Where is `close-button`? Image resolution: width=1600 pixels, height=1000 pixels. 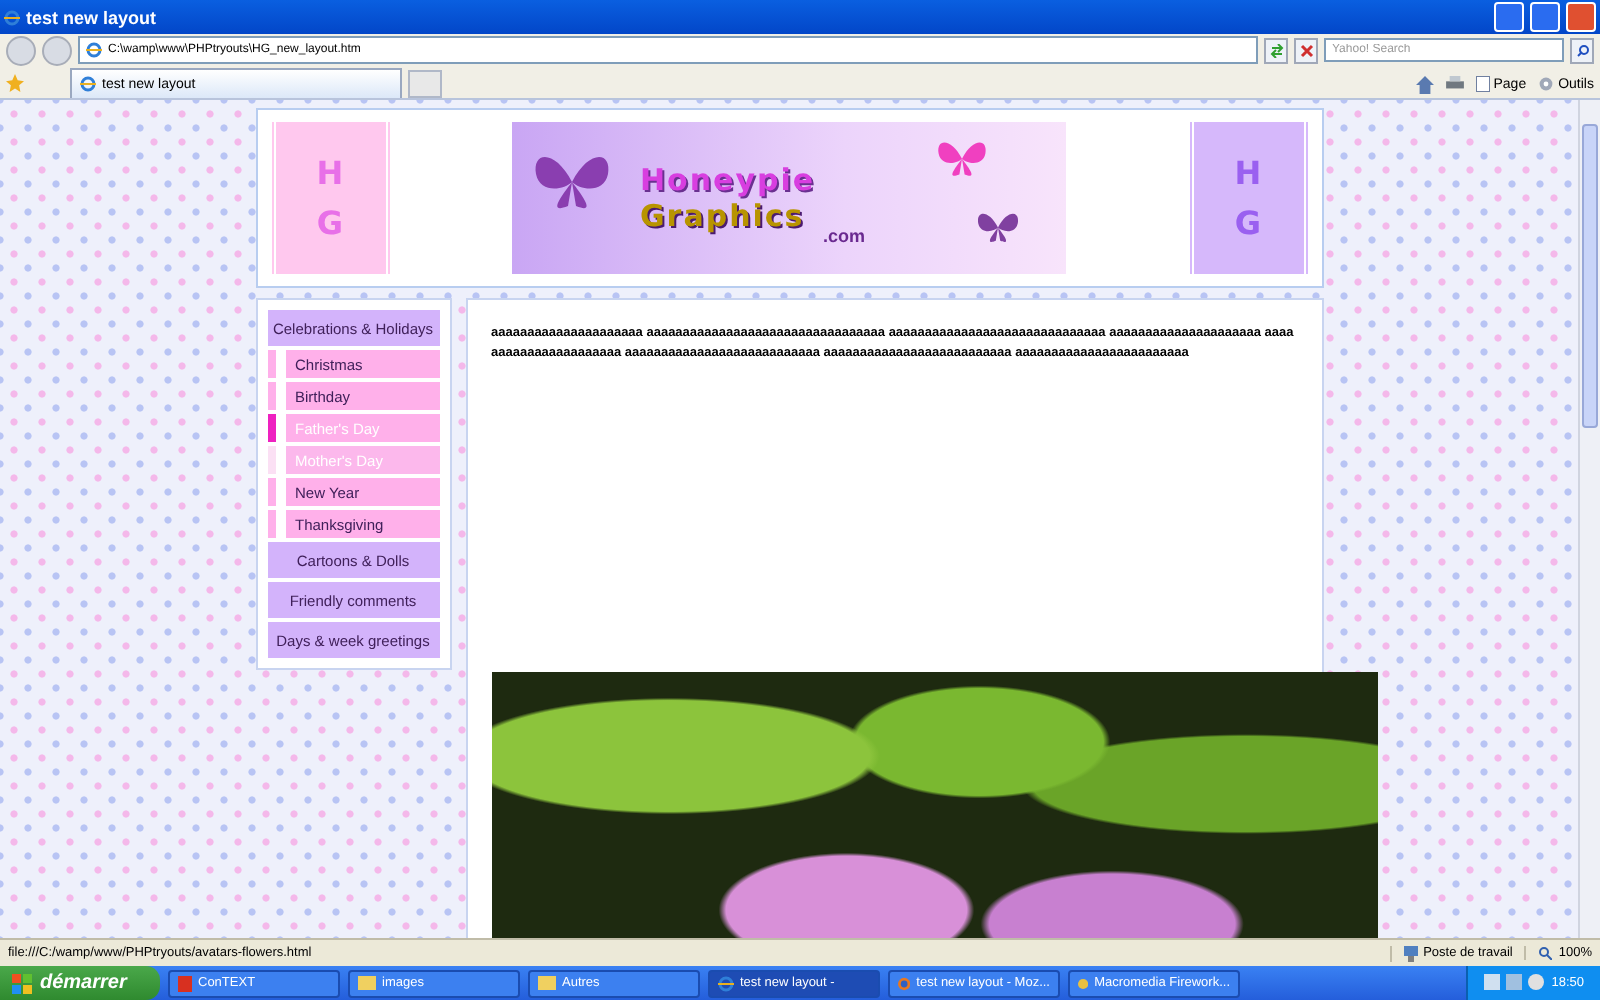
close-button is located at coordinates (1581, 17).